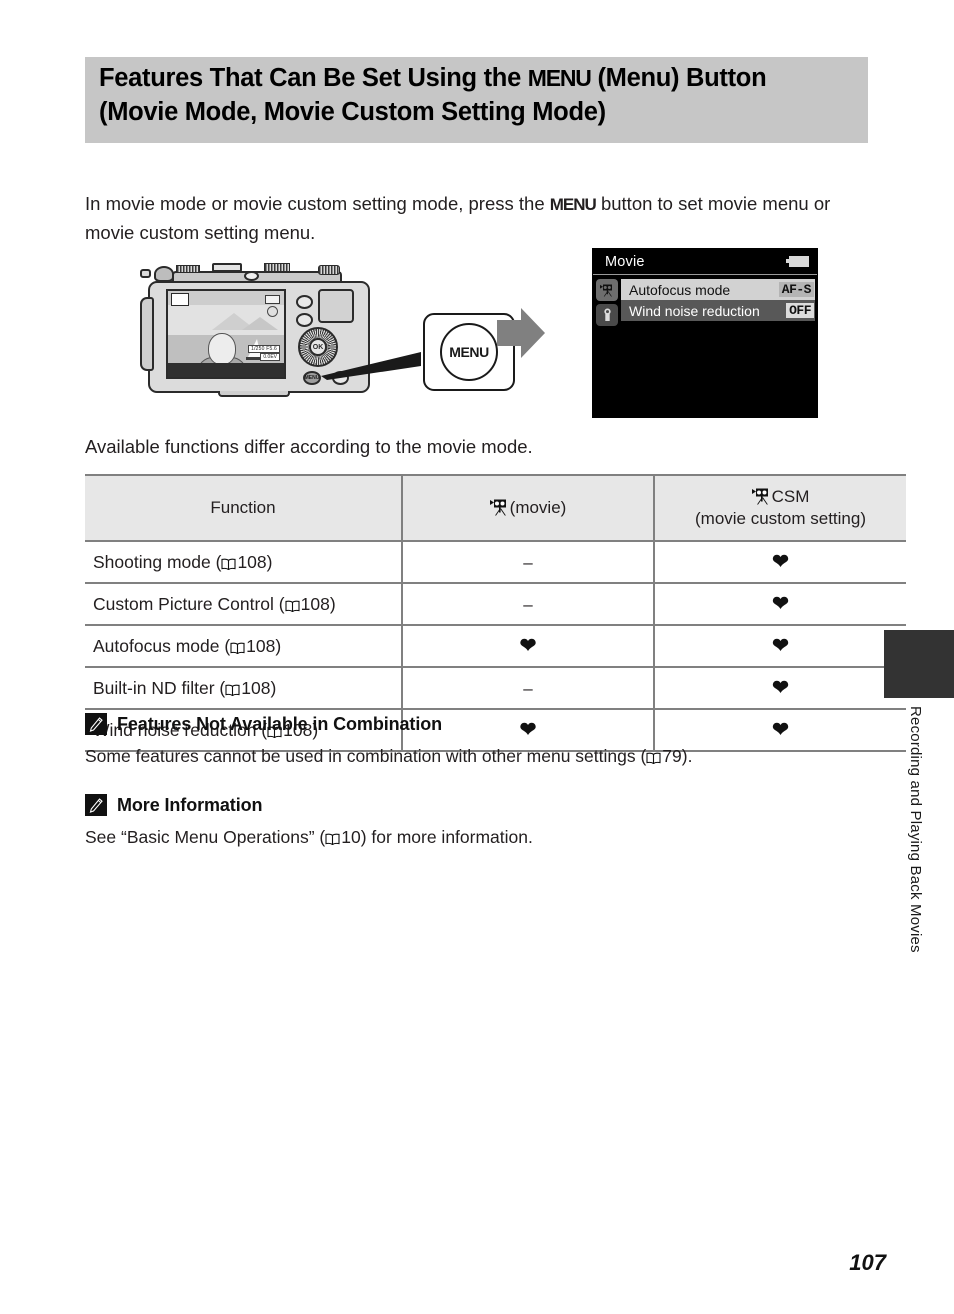 This screenshot has width=954, height=1314. I want to click on movie-camera-icon-tab, so click(607, 290).